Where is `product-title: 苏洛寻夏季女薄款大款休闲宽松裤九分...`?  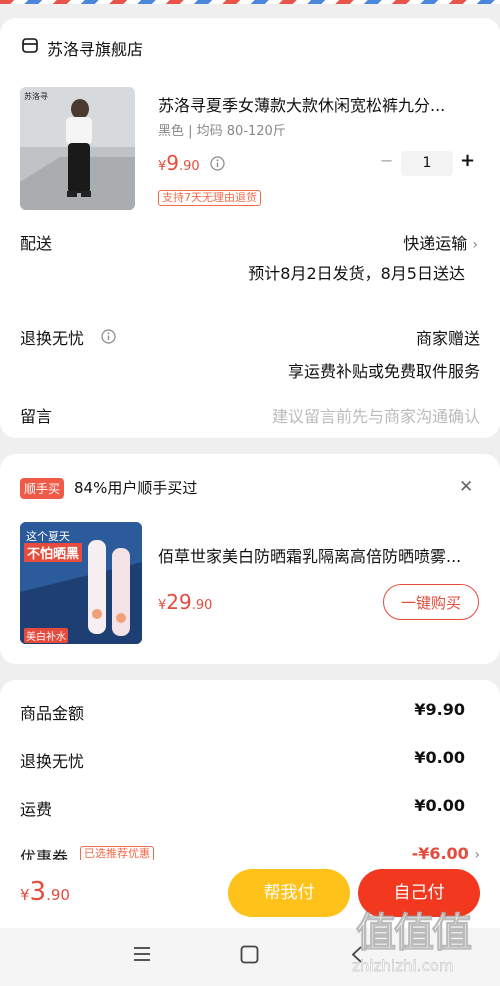
product-title: 苏洛寻夏季女薄款大款休闲宽松裤九分... is located at coordinates (301, 104).